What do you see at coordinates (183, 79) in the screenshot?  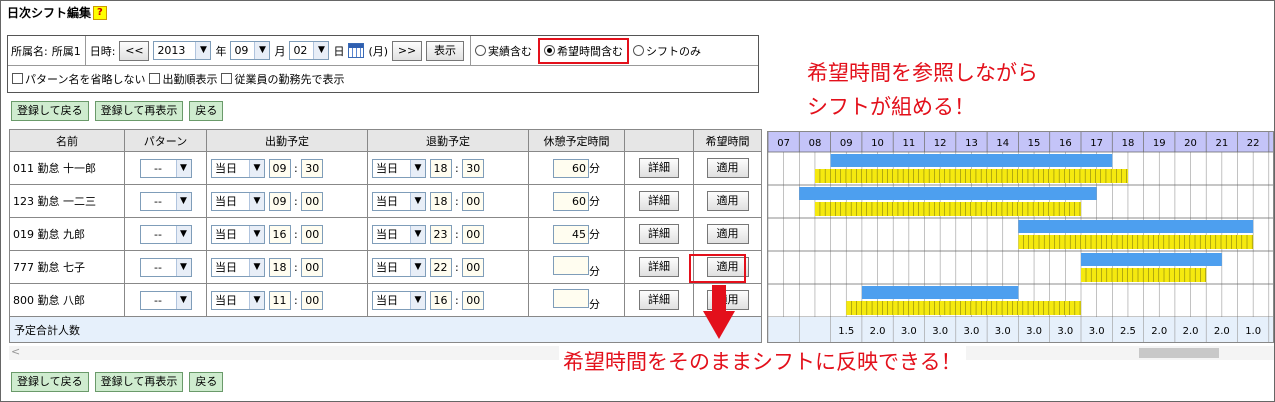 I see `checkbox-order-by-start: 出勤順表示` at bounding box center [183, 79].